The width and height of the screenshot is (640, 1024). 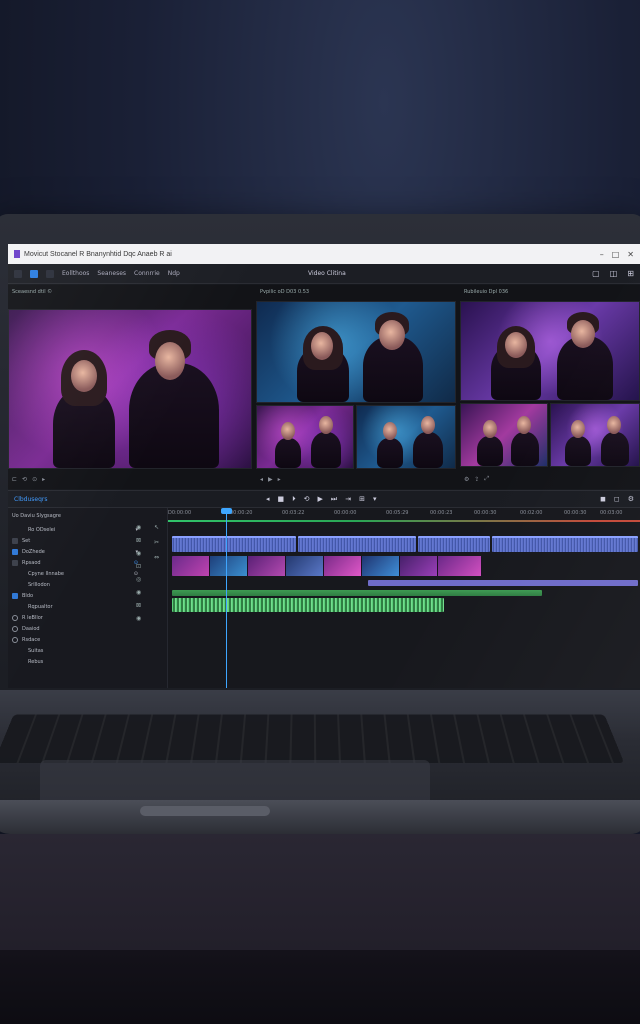 What do you see at coordinates (603, 499) in the screenshot?
I see `snap-icon: ◼` at bounding box center [603, 499].